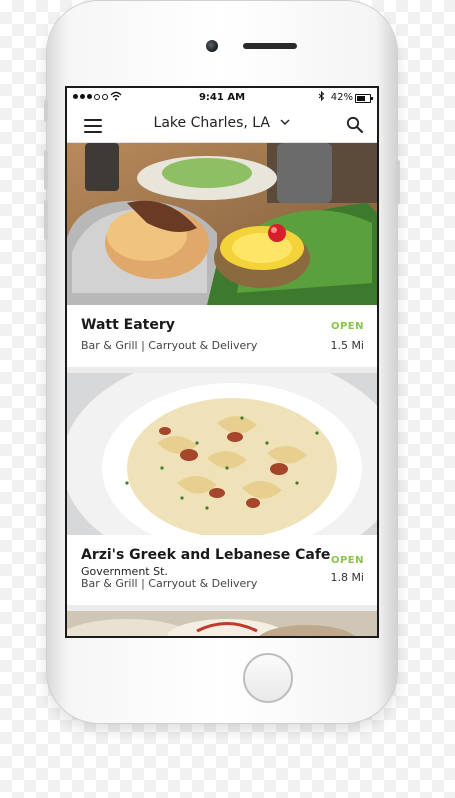  What do you see at coordinates (46, 170) in the screenshot?
I see `volume-up-button` at bounding box center [46, 170].